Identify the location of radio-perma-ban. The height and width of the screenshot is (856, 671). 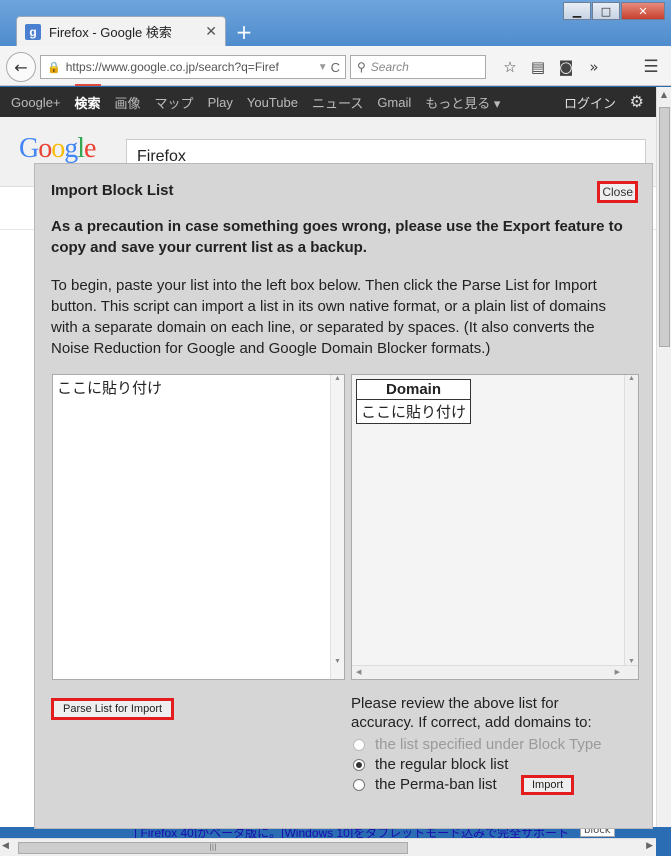
(359, 784).